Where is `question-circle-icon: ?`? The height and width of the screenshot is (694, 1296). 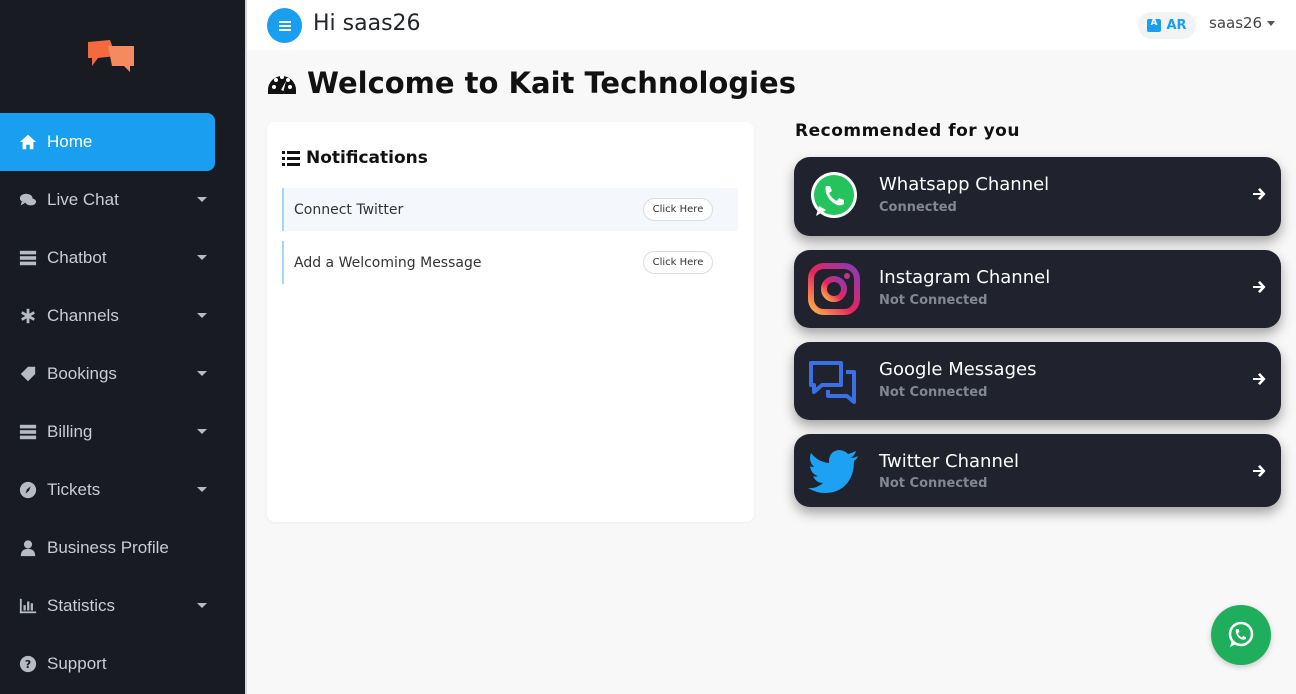 question-circle-icon: ? is located at coordinates (28, 664).